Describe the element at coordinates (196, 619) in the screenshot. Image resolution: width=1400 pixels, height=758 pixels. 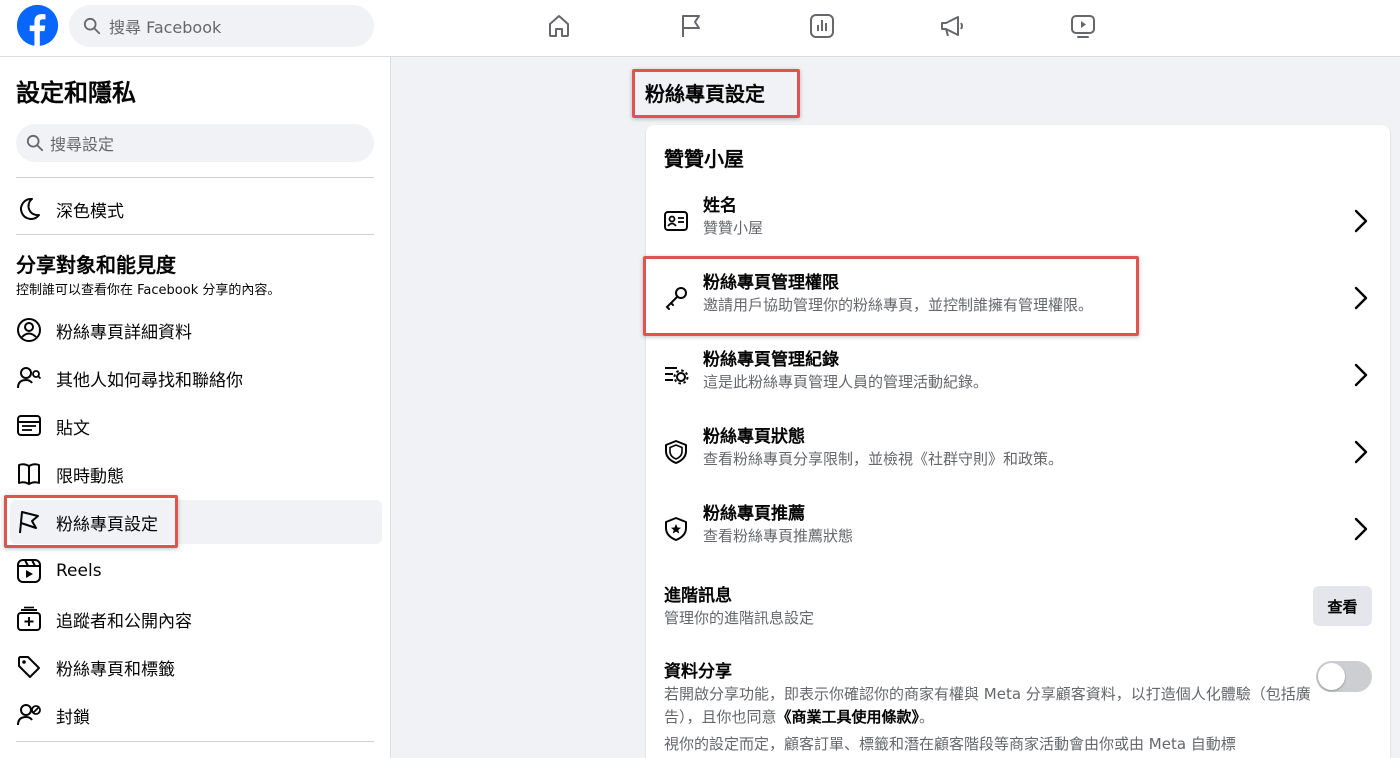
I see `sidebar-item-followers: 追蹤者和公開內容` at that location.